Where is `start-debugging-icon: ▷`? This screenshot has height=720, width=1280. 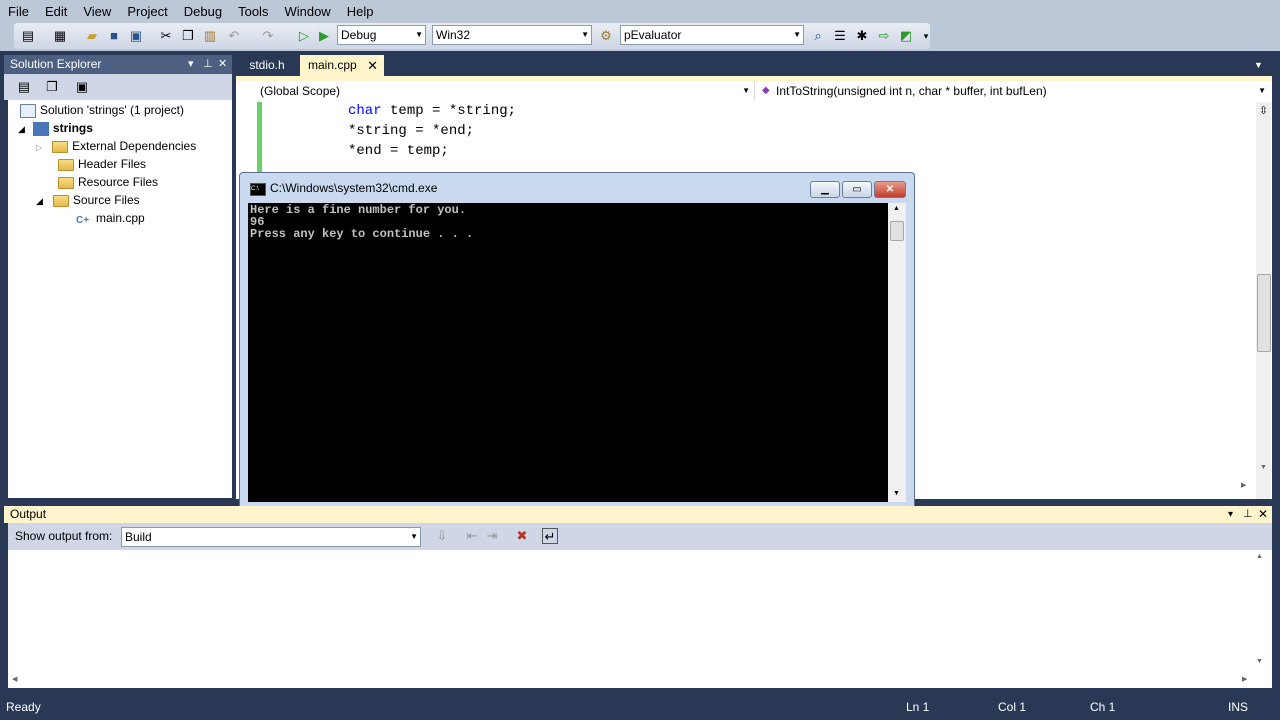 start-debugging-icon: ▷ is located at coordinates (304, 36).